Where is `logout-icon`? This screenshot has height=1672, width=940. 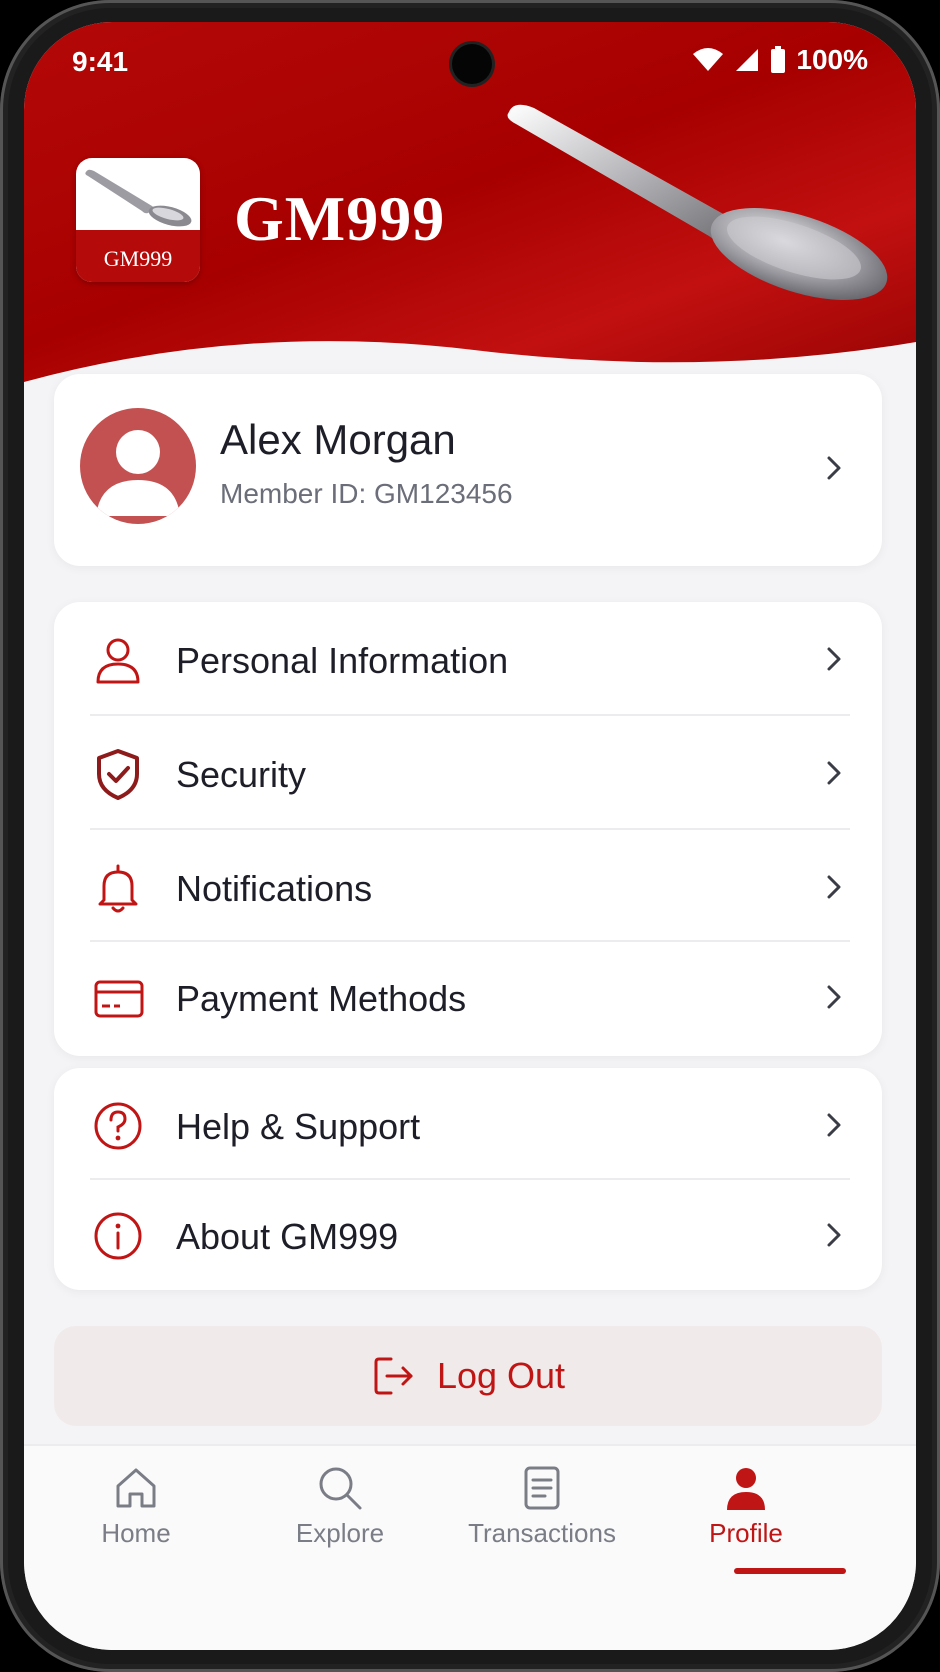
logout-icon is located at coordinates (393, 1376).